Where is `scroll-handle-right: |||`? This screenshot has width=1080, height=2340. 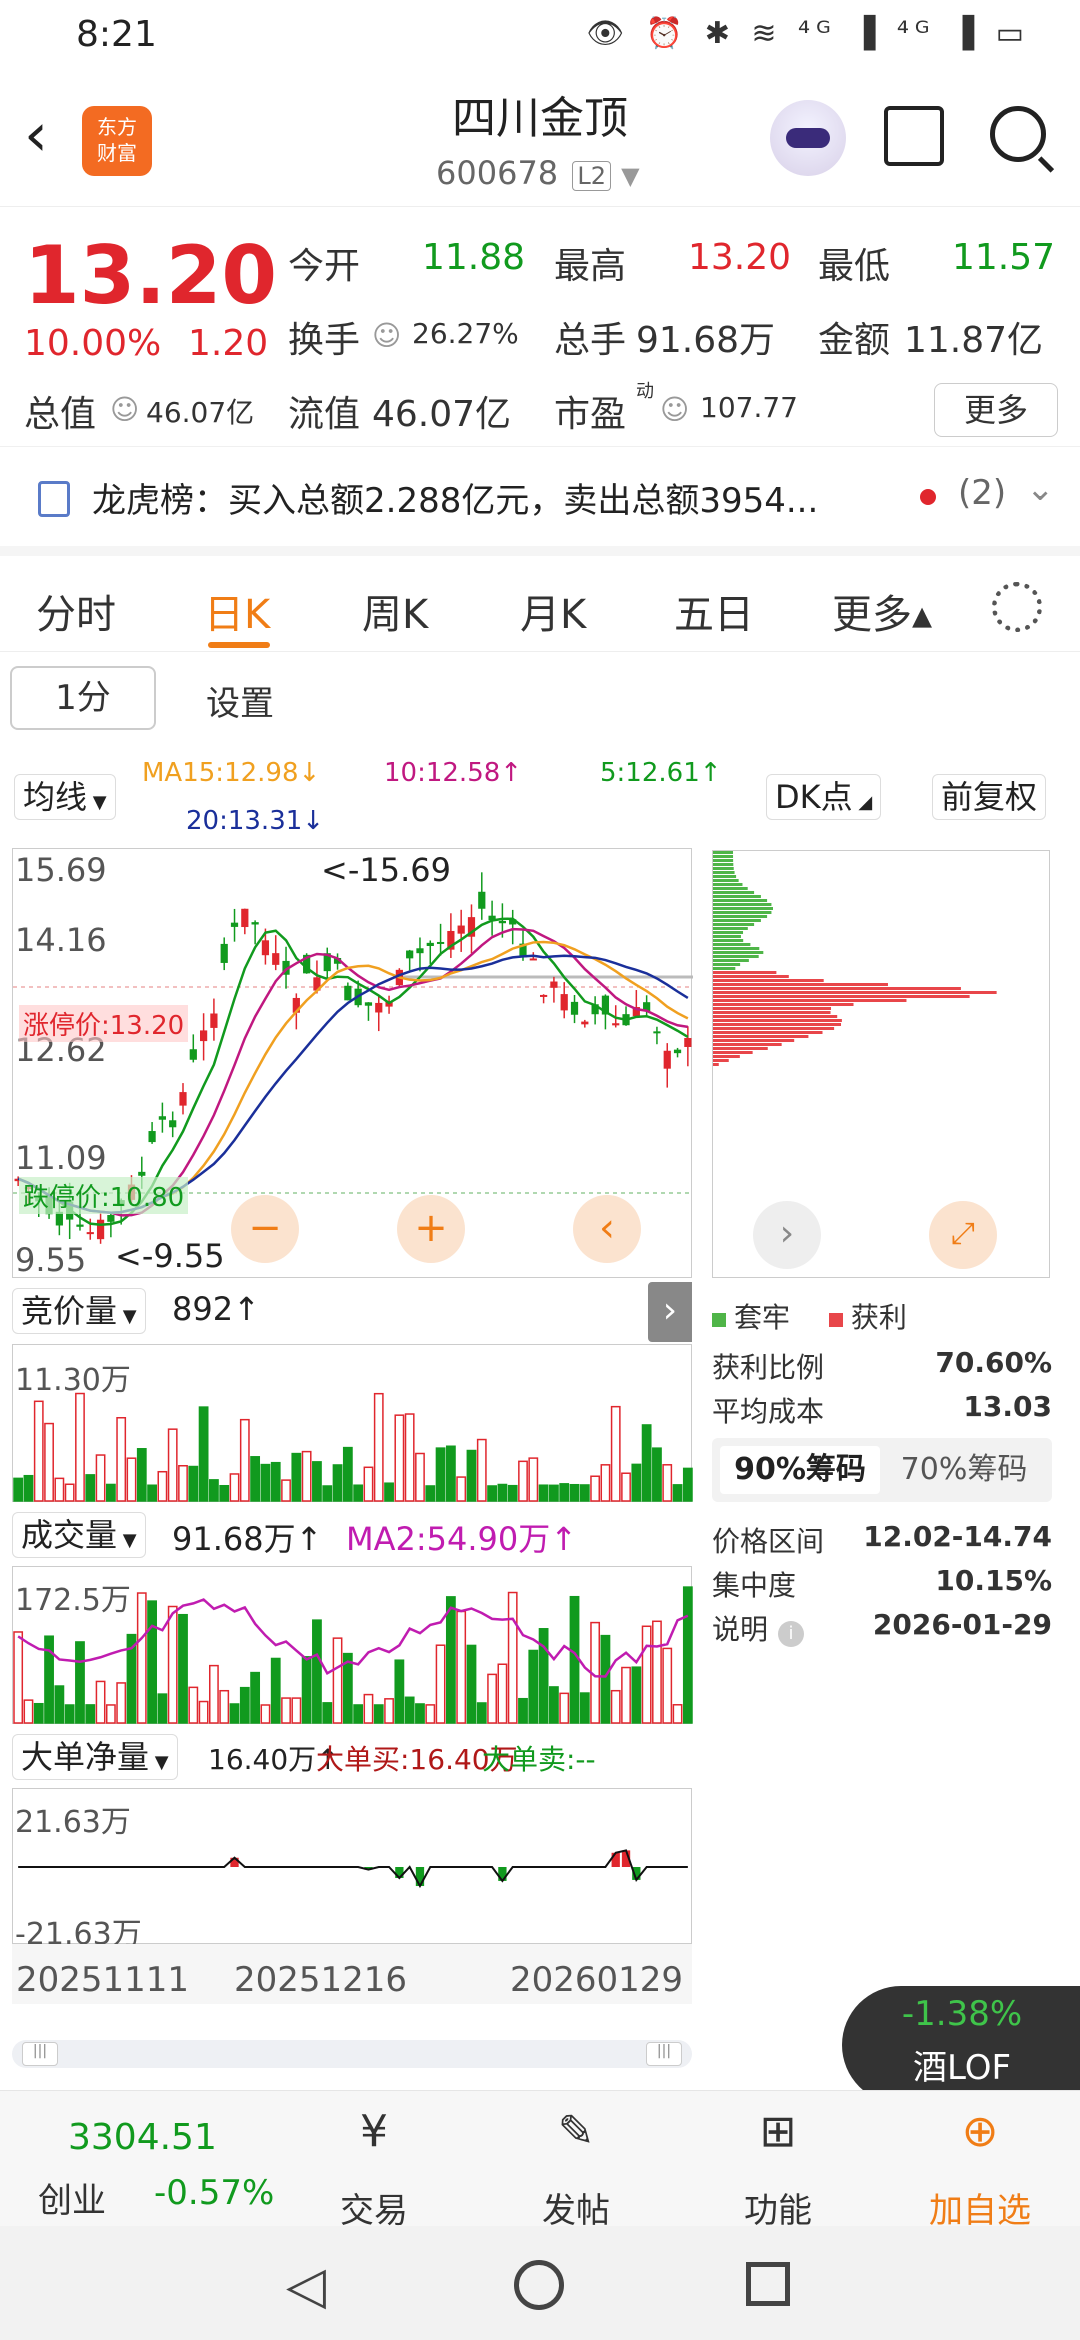 scroll-handle-right: ||| is located at coordinates (664, 2054).